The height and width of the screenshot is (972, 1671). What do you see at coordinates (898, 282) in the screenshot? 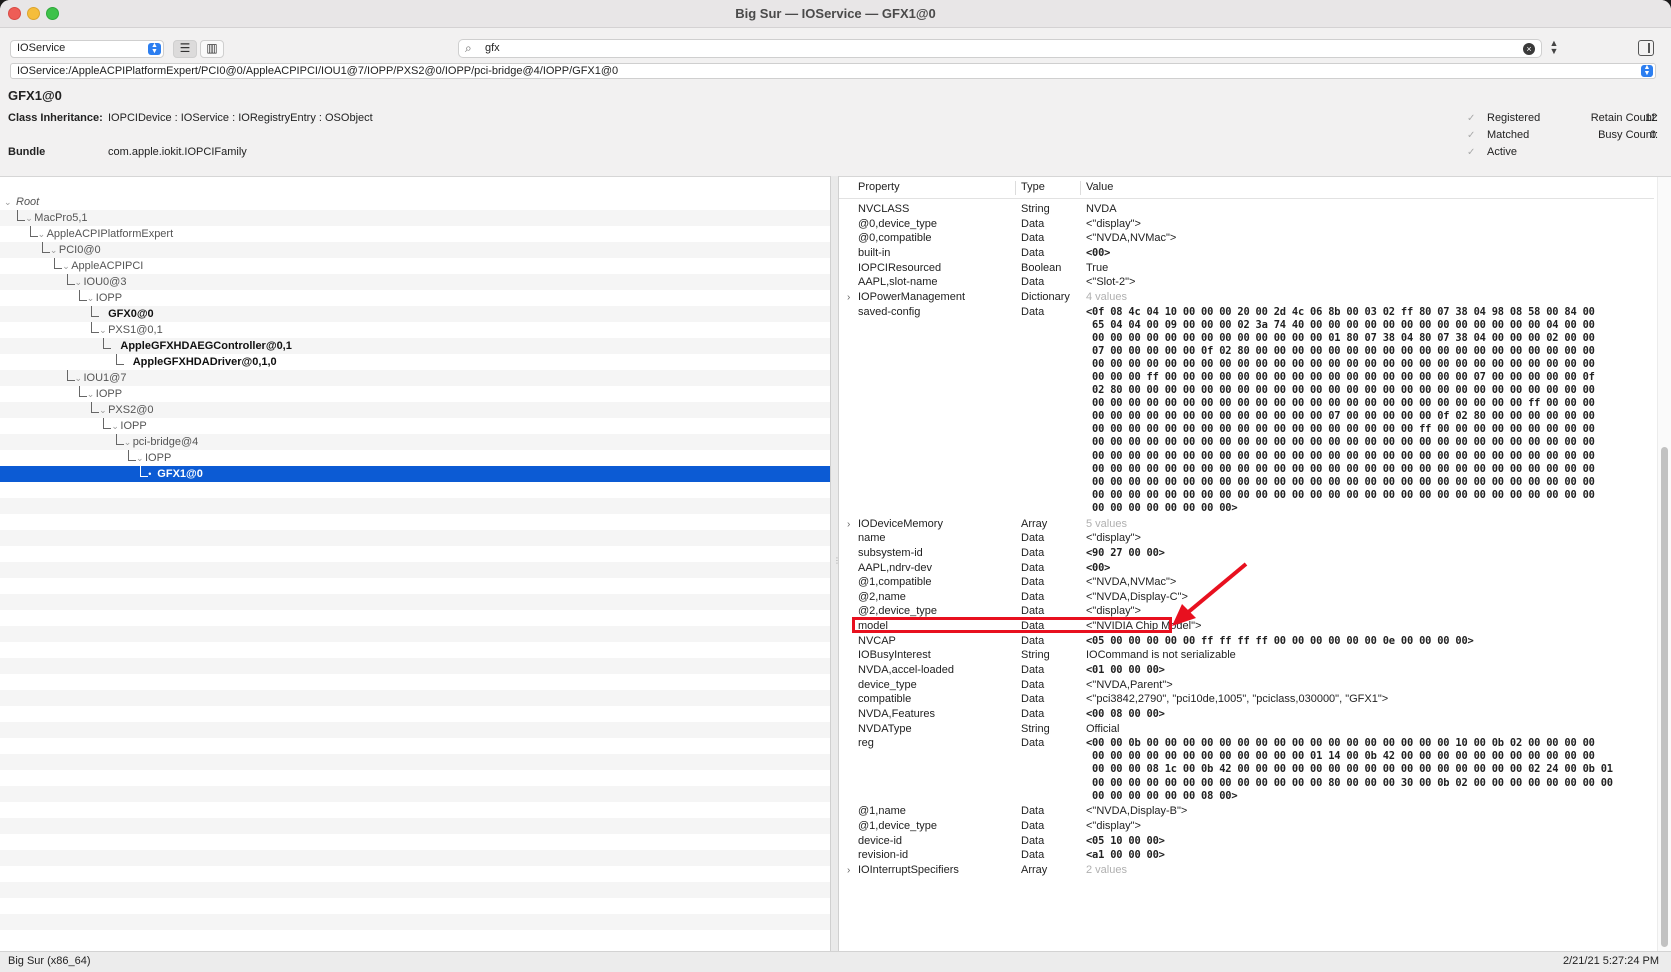
I see `property-name: AAPL,slot-name` at bounding box center [898, 282].